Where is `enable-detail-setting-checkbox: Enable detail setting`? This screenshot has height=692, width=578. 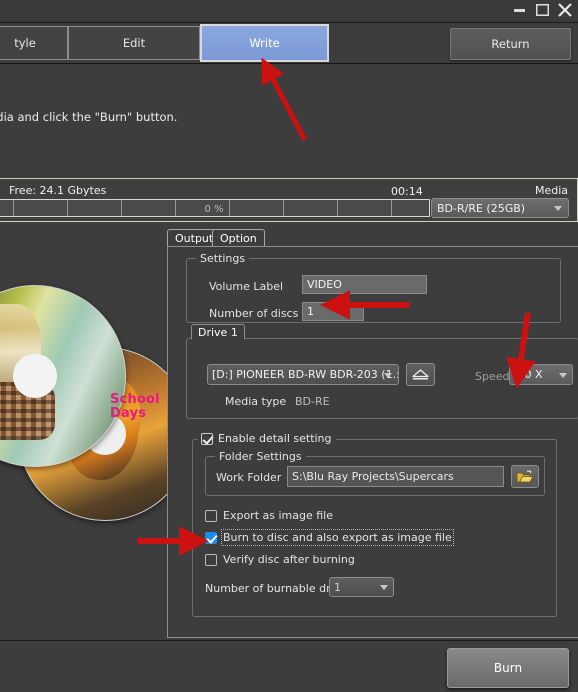
enable-detail-setting-checkbox: Enable detail setting is located at coordinates (266, 438).